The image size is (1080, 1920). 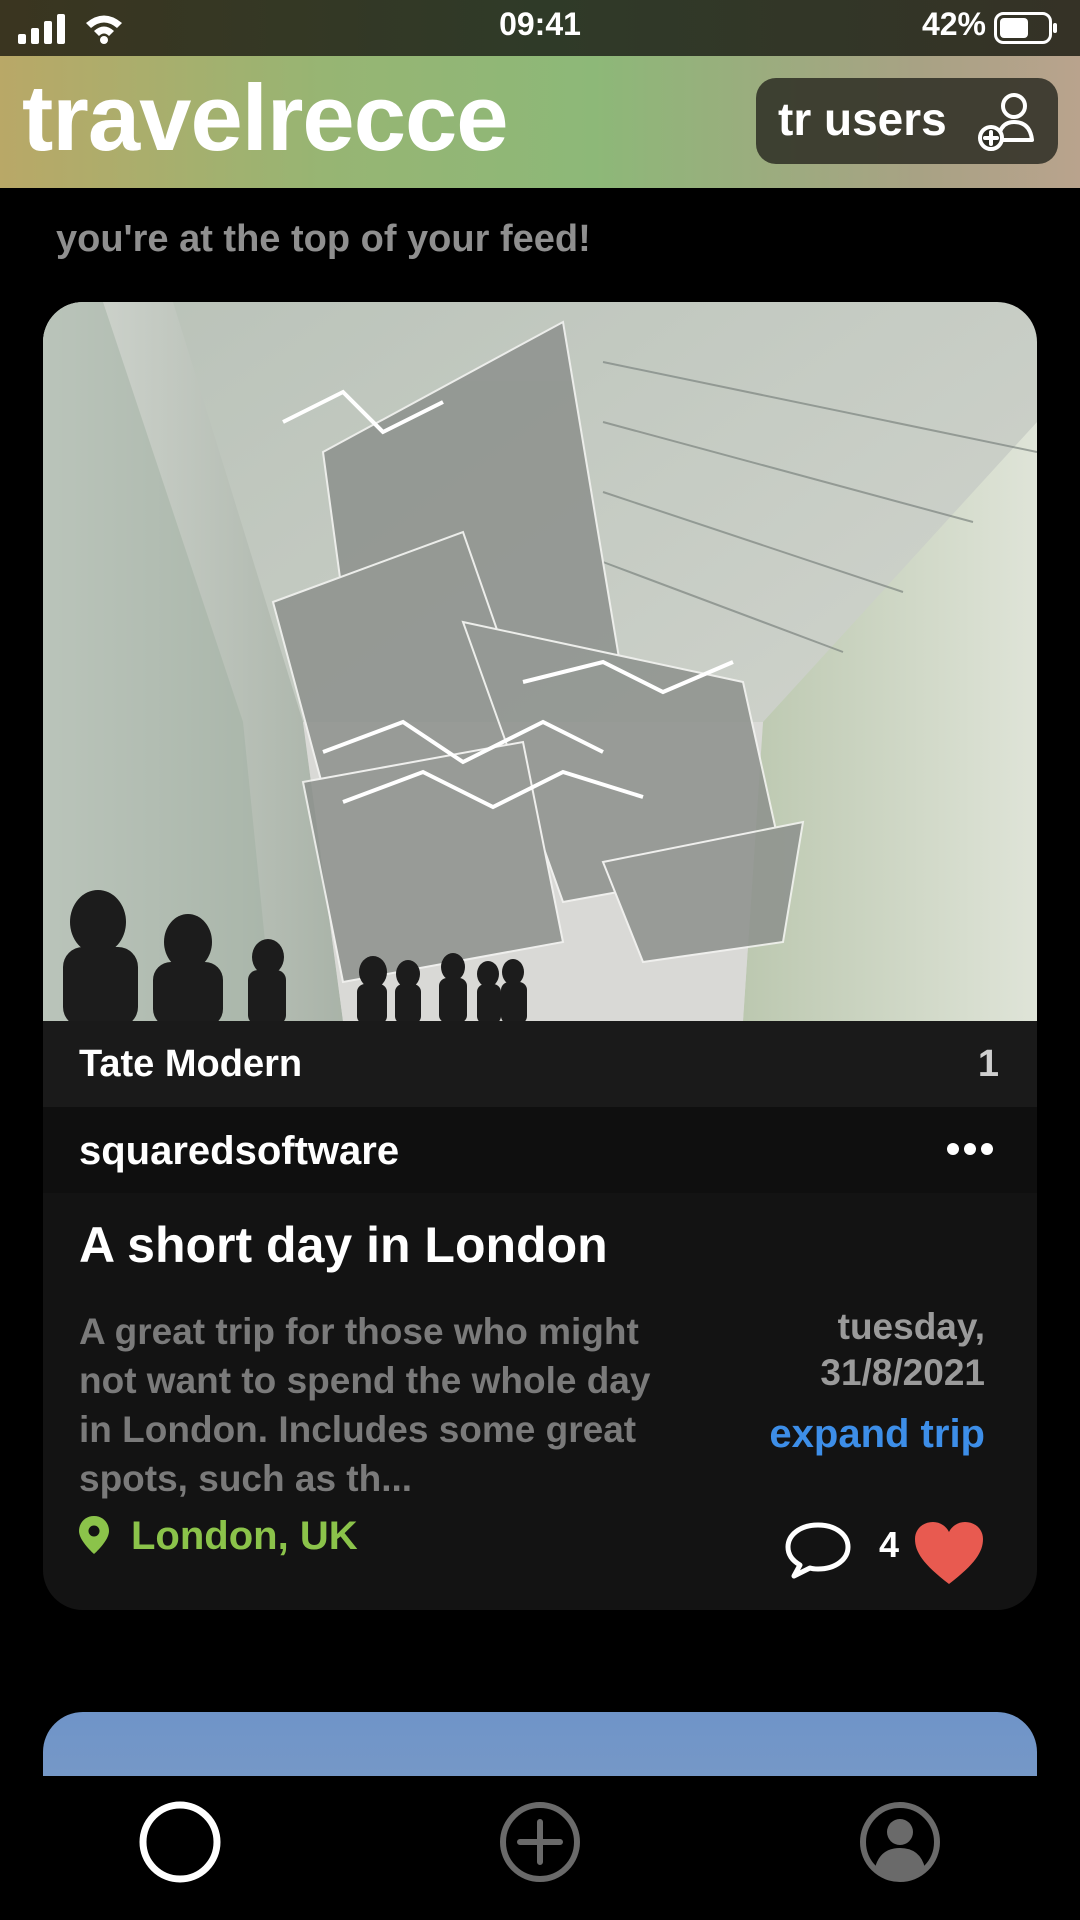 I want to click on place-row: Tate Modern 1, so click(x=540, y=1064).